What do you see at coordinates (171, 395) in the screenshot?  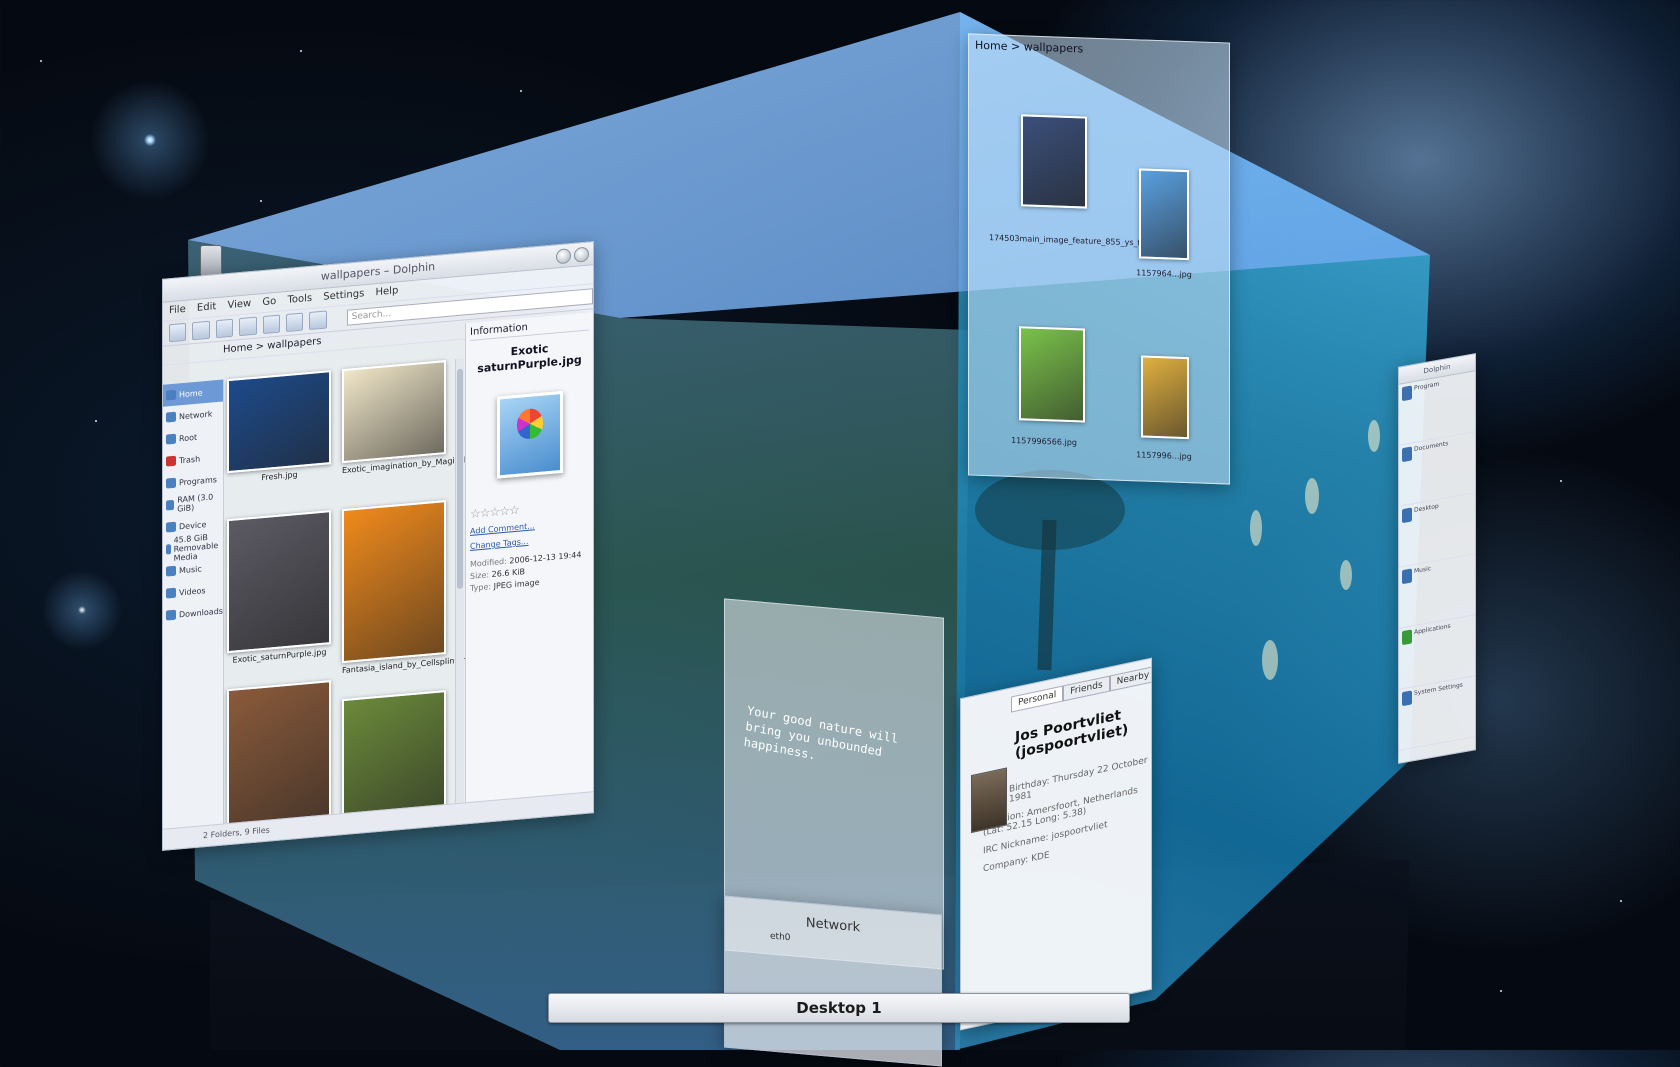 I see `home-icon` at bounding box center [171, 395].